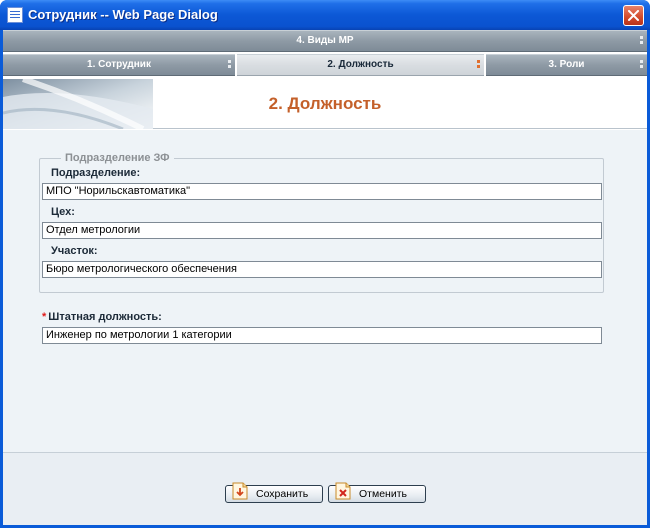 This screenshot has width=650, height=528. What do you see at coordinates (105, 317) in the screenshot?
I see `position-label-text: Штатная должность:` at bounding box center [105, 317].